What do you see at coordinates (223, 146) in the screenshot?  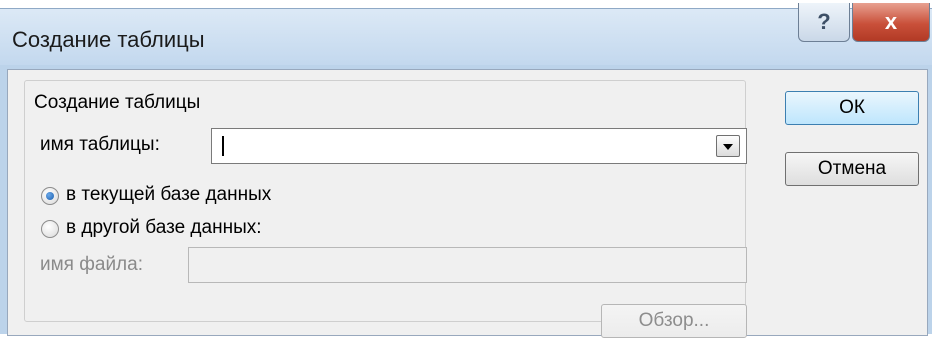 I see `text-caret` at bounding box center [223, 146].